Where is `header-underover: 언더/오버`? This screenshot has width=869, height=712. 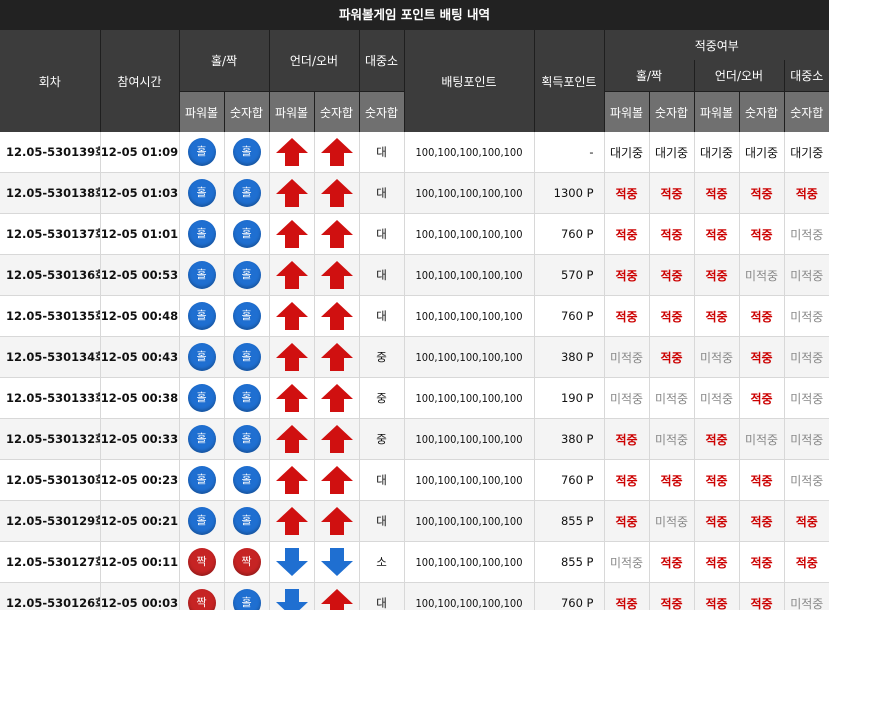 header-underover: 언더/오버 is located at coordinates (313, 61).